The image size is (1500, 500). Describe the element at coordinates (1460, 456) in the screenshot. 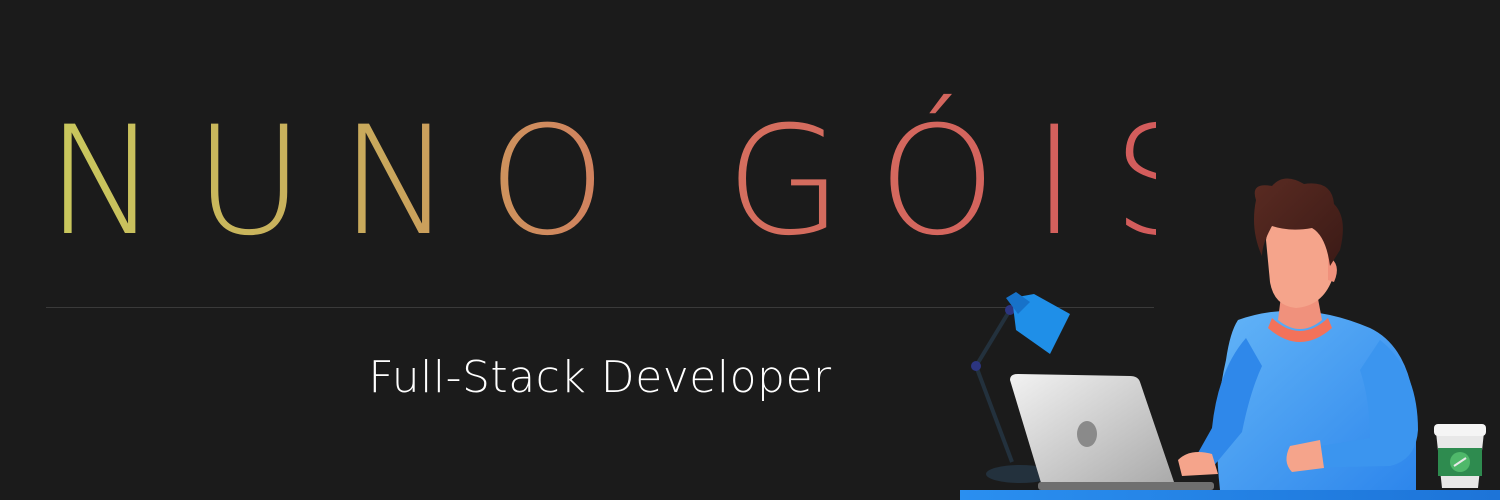

I see `coffee-cup-icon` at that location.